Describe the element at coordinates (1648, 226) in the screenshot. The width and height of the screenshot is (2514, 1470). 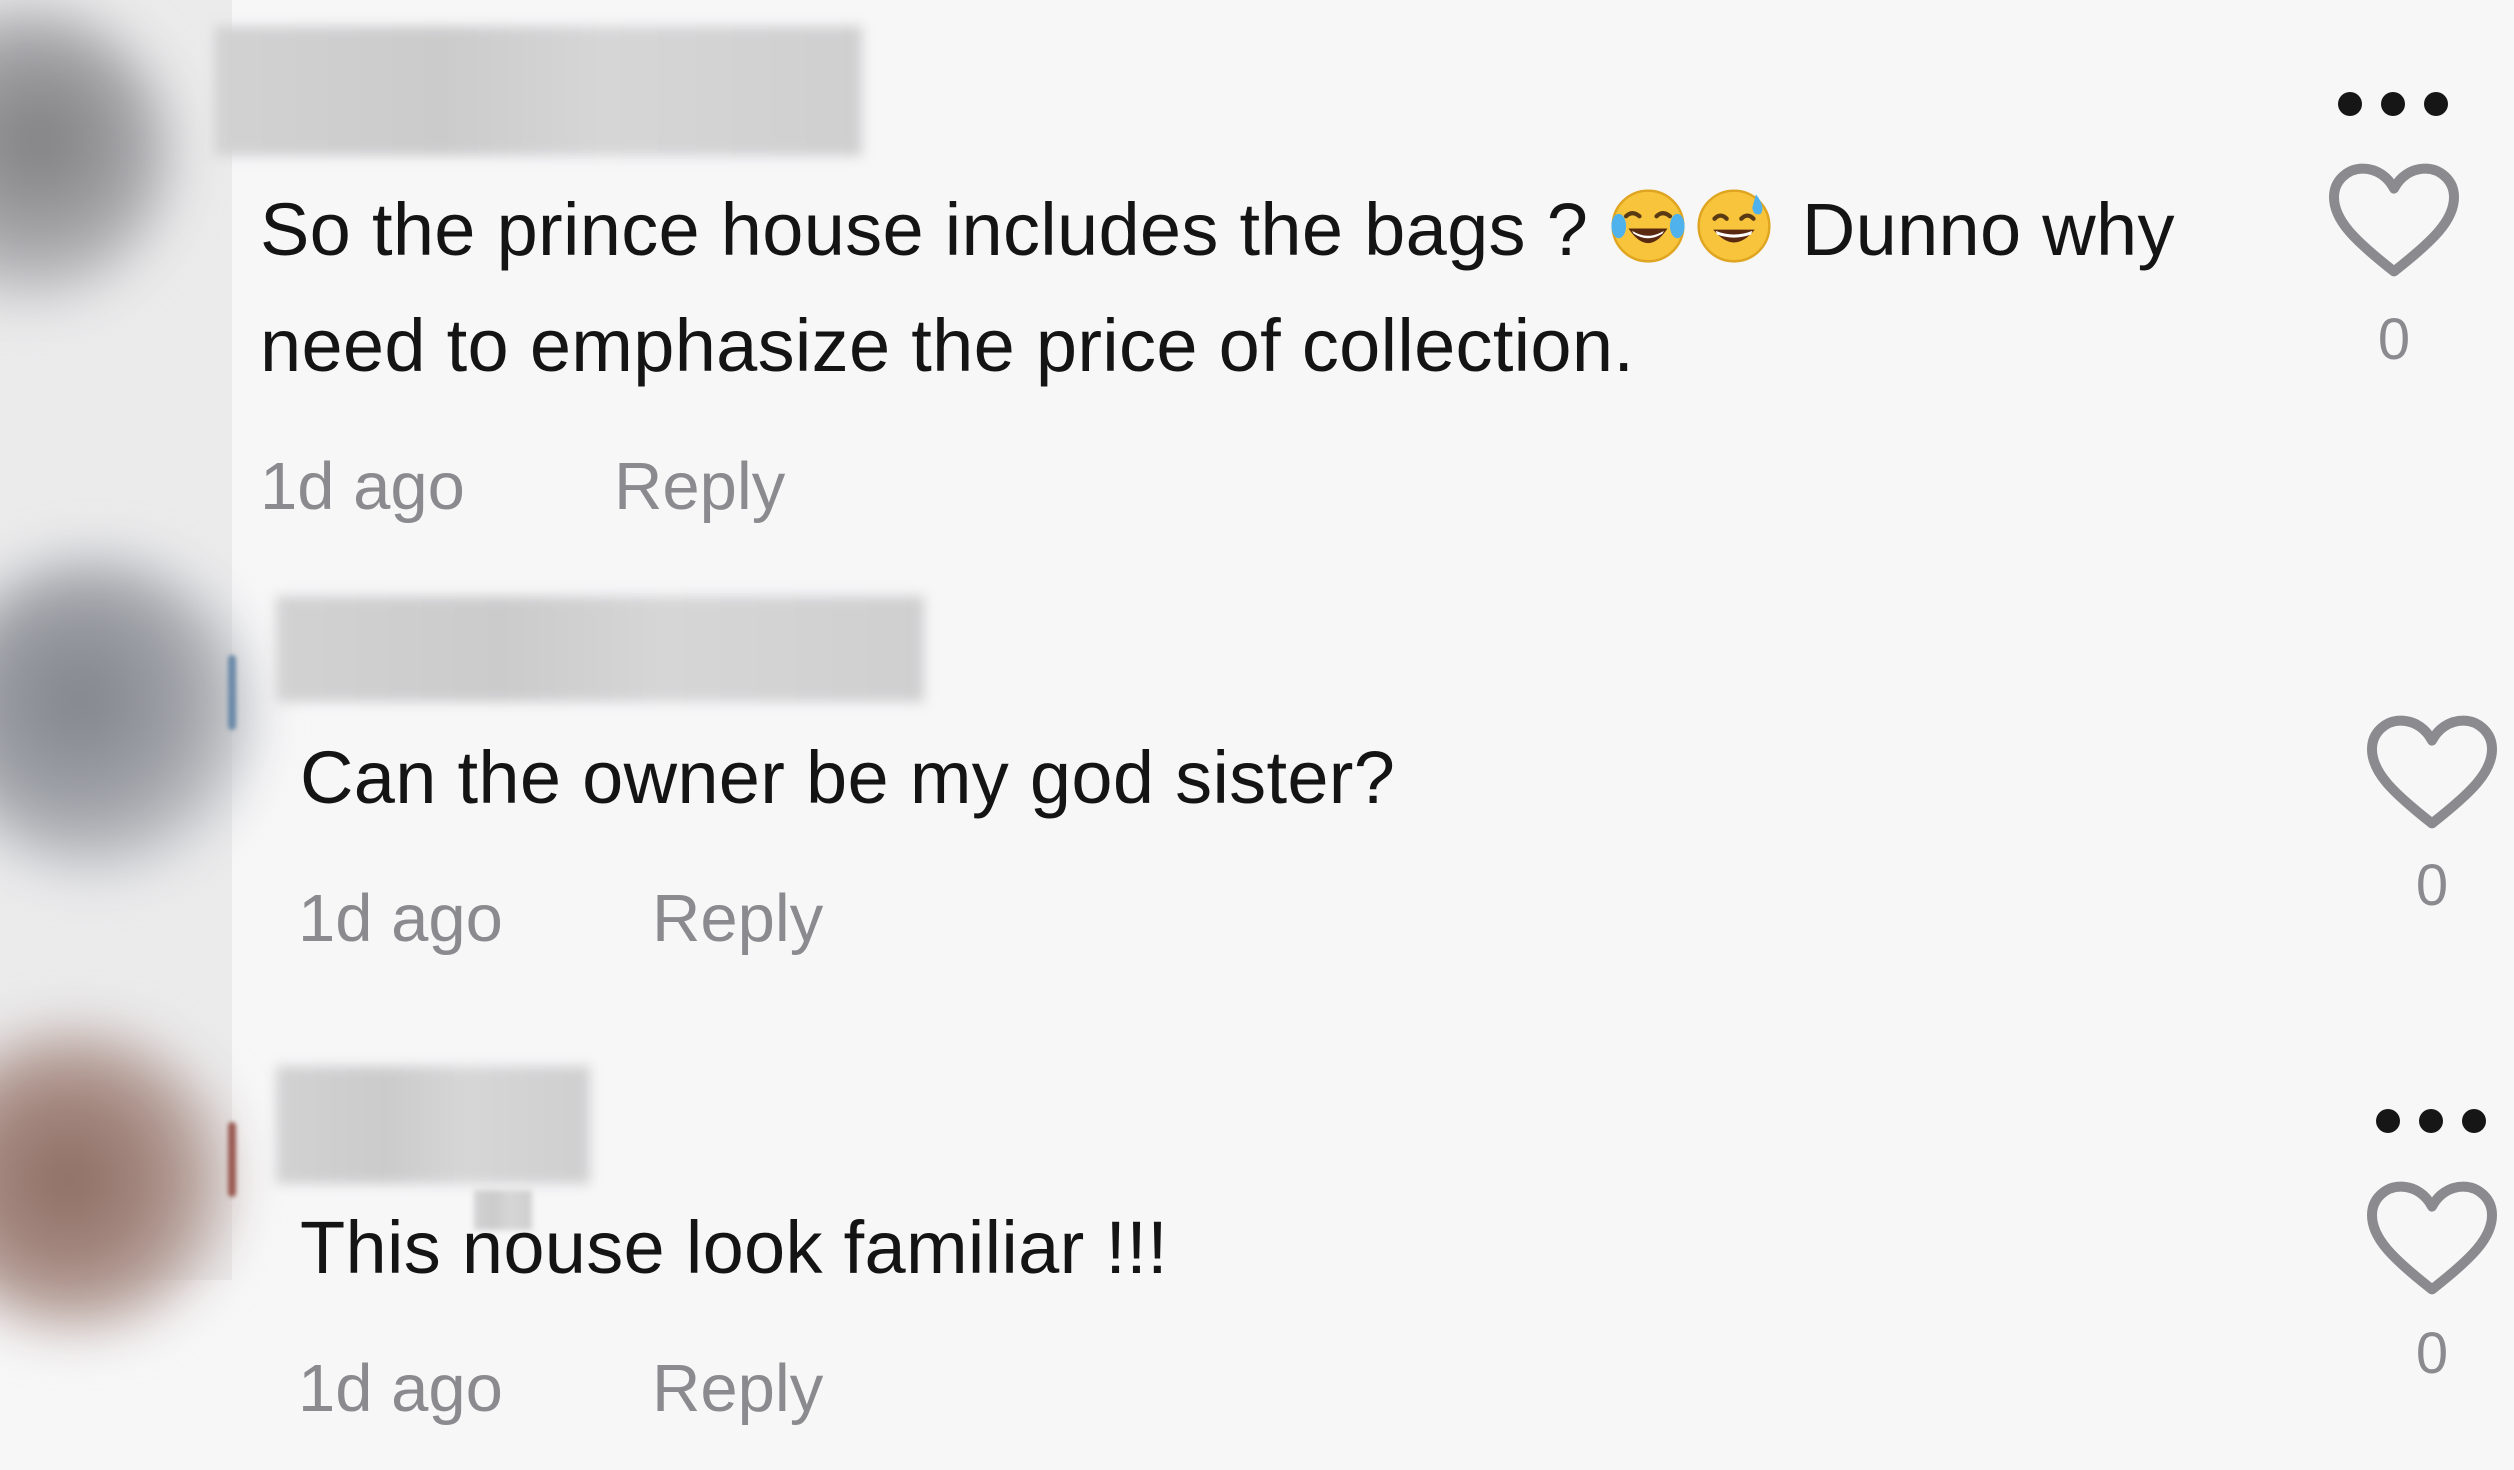
I see `face-with-tears-of-joy-icon` at that location.